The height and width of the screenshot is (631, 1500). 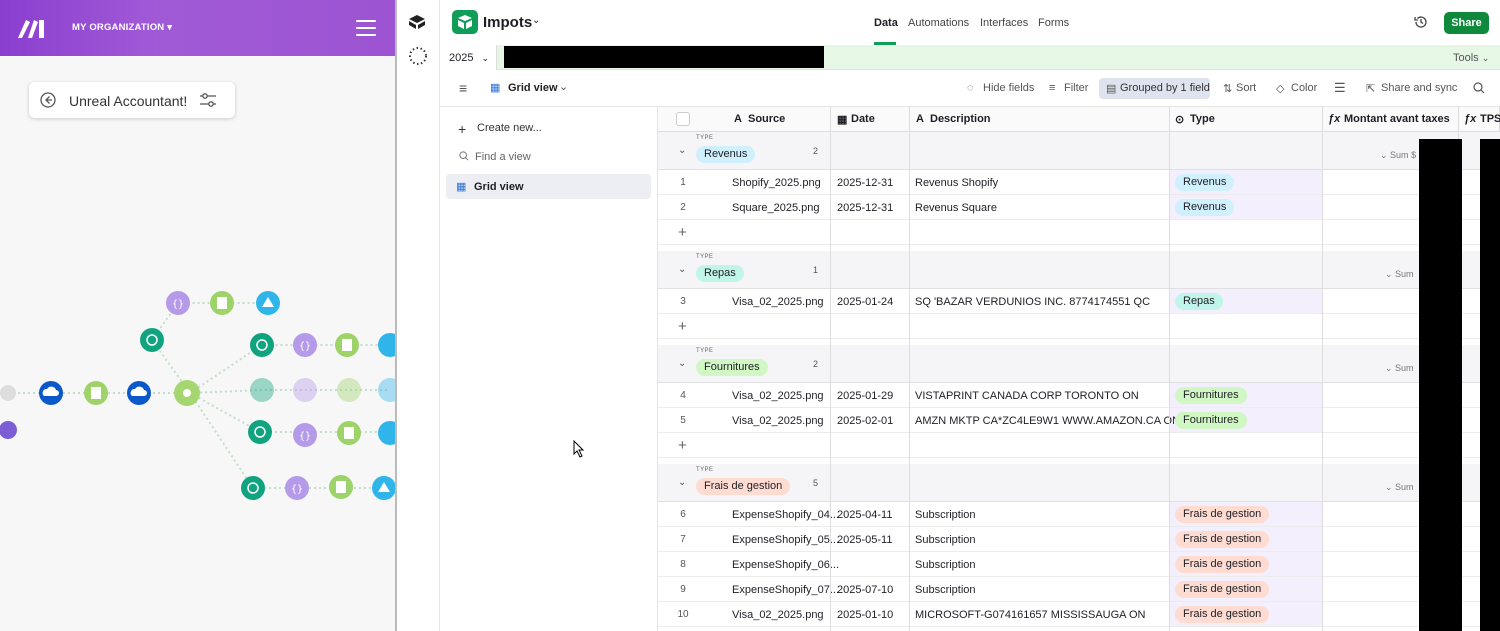 I want to click on hamburger-menu-icon, so click(x=366, y=28).